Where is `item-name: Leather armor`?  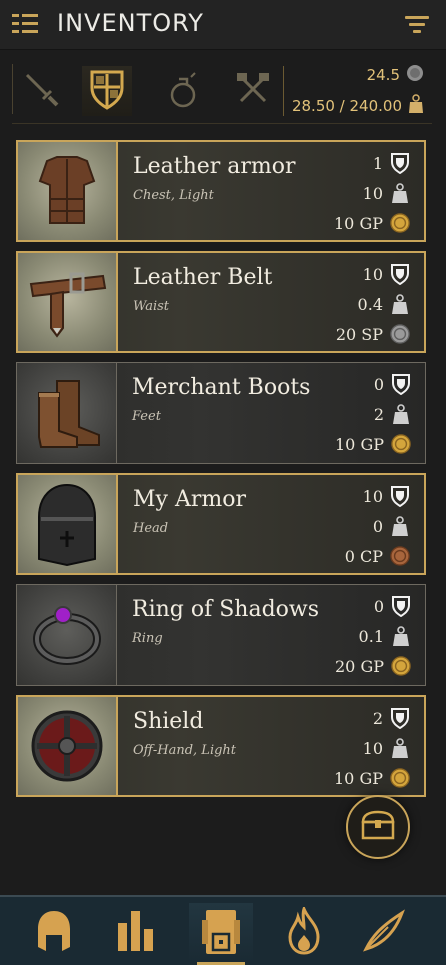 item-name: Leather armor is located at coordinates (214, 166).